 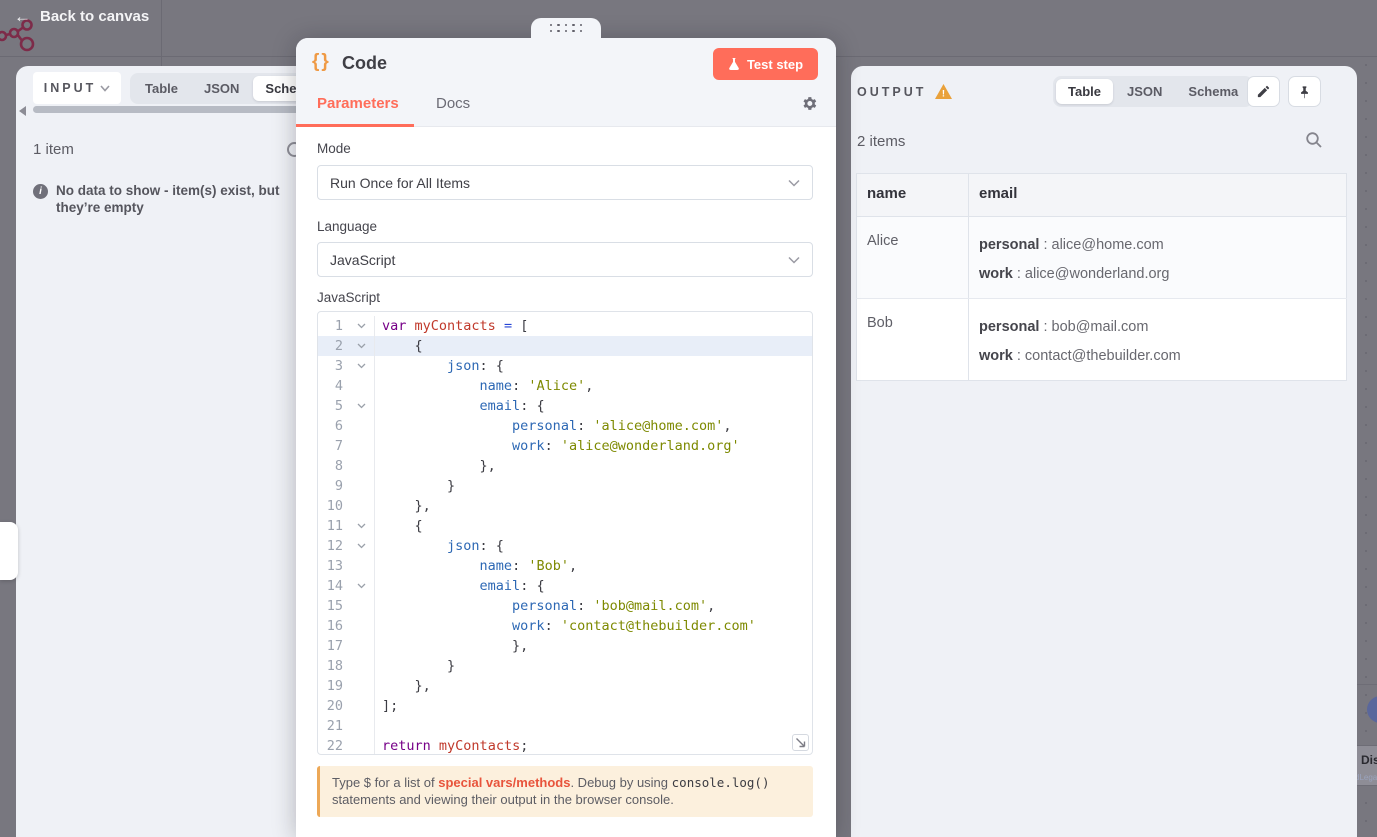 What do you see at coordinates (565, 182) in the screenshot?
I see `mode-select: Run Once for All Items` at bounding box center [565, 182].